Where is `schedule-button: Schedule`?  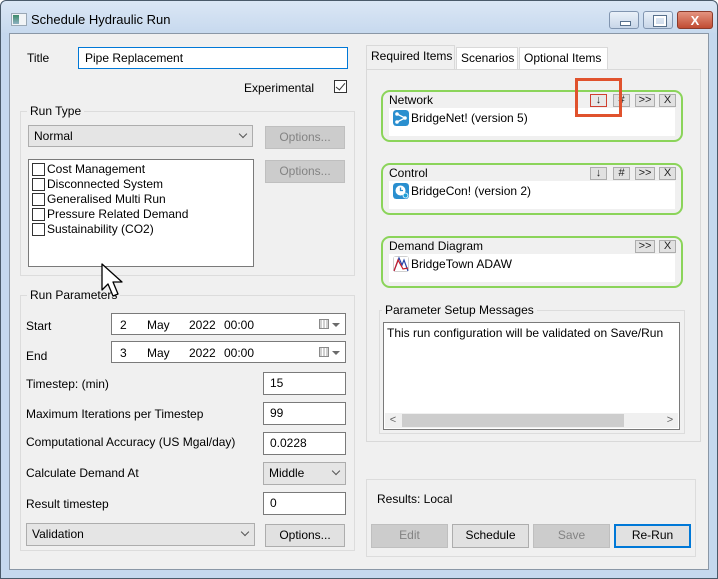
schedule-button: Schedule is located at coordinates (490, 536).